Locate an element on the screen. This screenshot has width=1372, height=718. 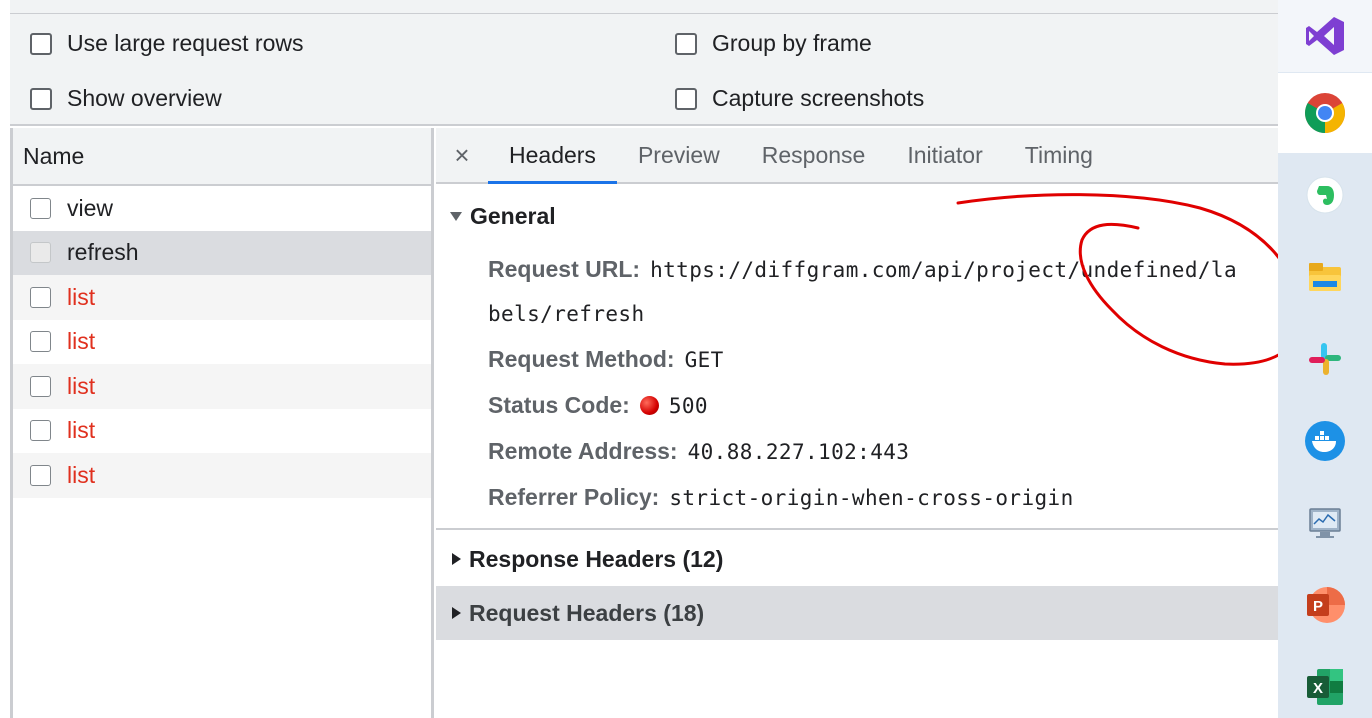
large-request-rows-option: Use large request rows is located at coordinates (167, 43).